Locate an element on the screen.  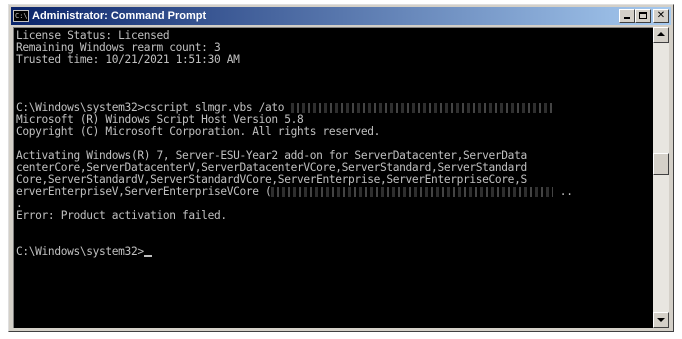
prompt-text: C:\Windows\system32> is located at coordinates (80, 251).